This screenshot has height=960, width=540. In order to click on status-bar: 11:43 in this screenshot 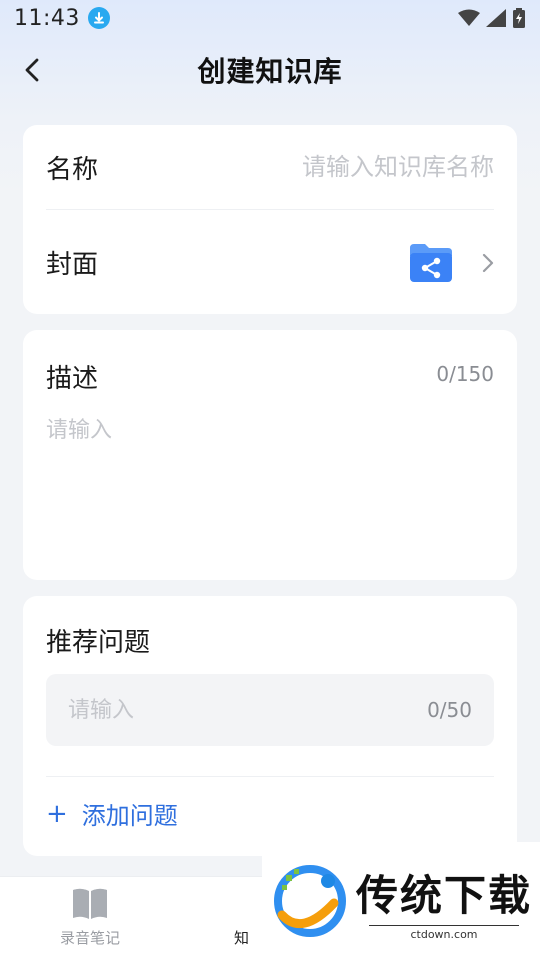, I will do `click(270, 18)`.